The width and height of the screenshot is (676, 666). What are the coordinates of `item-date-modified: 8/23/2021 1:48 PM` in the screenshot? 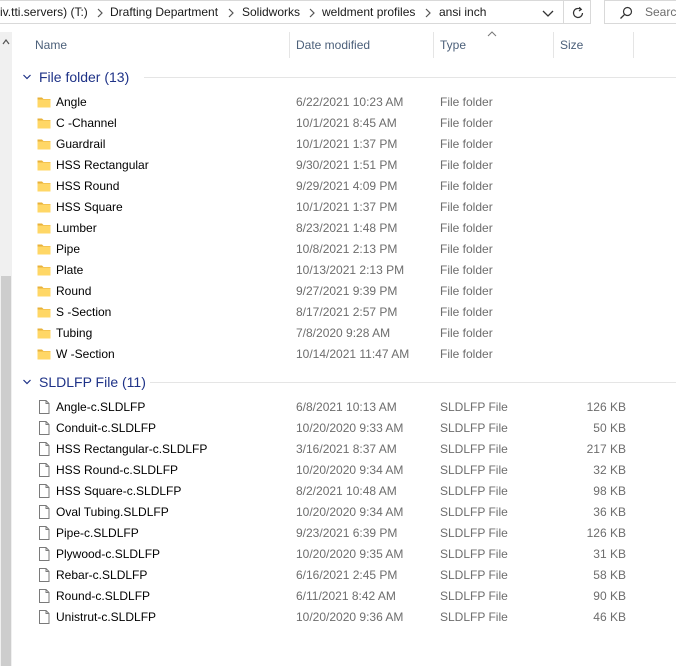 It's located at (347, 228).